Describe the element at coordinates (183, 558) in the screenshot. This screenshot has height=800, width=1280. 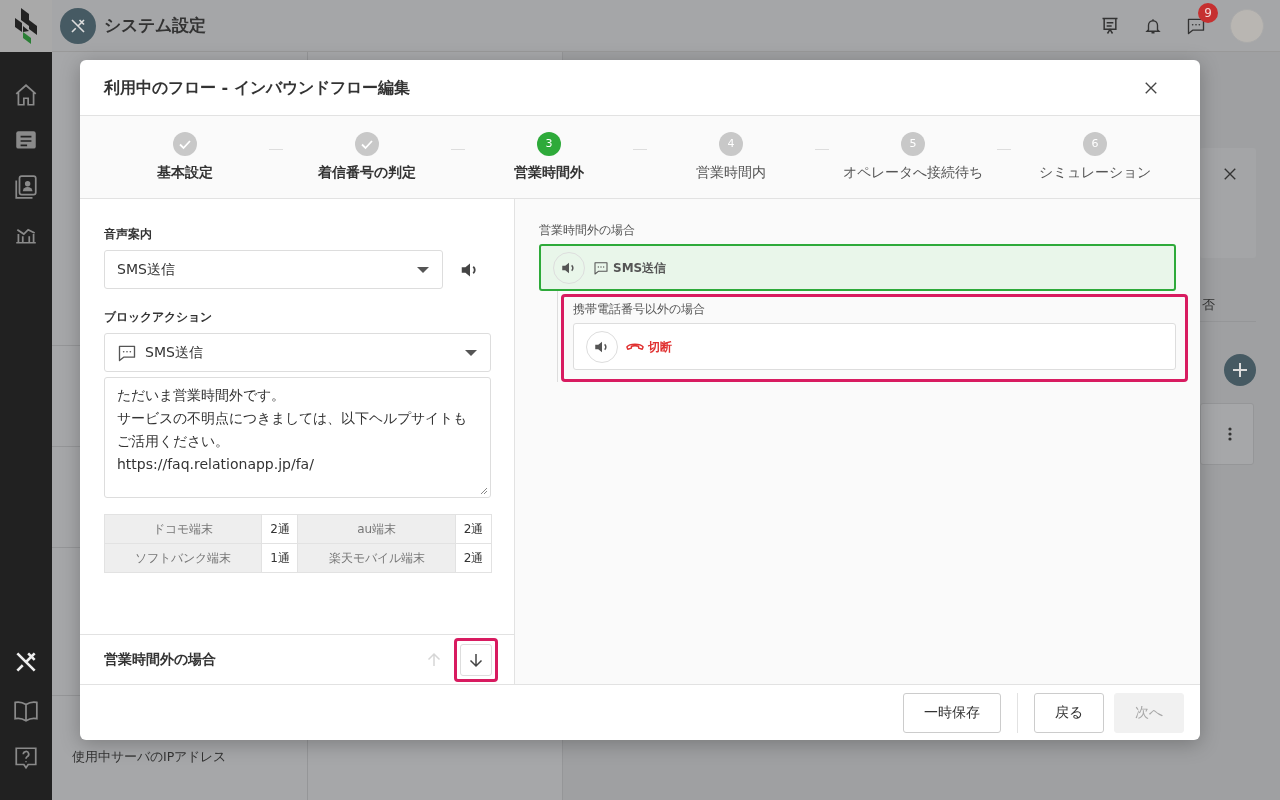
I see `carrier-name: ソフトバンク端末` at that location.